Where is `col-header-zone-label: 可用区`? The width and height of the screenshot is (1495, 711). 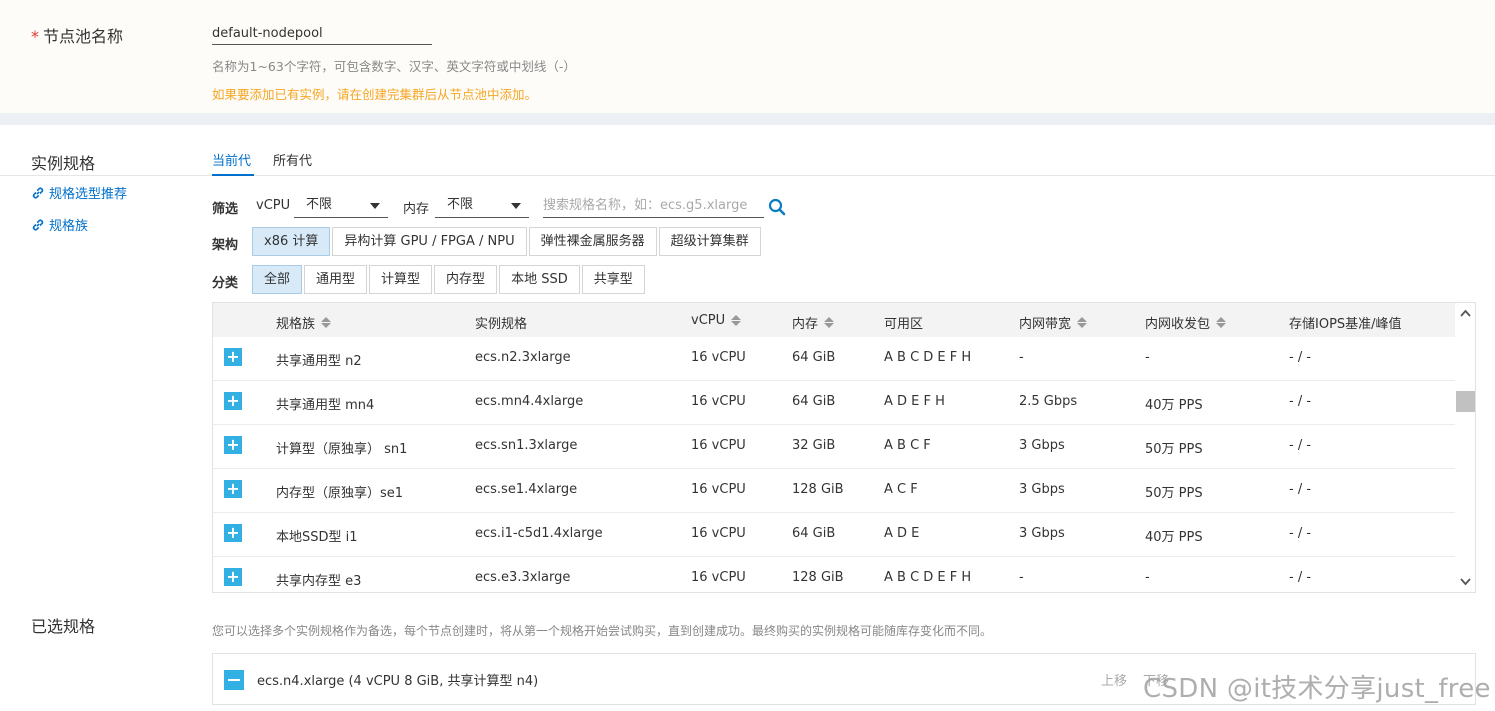
col-header-zone-label: 可用区 is located at coordinates (904, 324).